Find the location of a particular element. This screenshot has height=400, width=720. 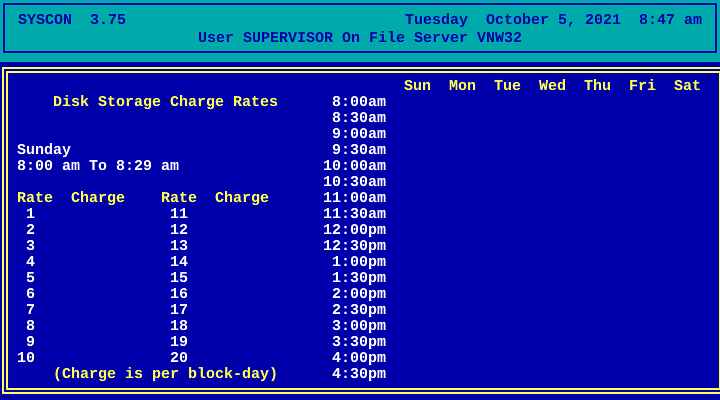

weekday-header: Wed is located at coordinates (552, 86).